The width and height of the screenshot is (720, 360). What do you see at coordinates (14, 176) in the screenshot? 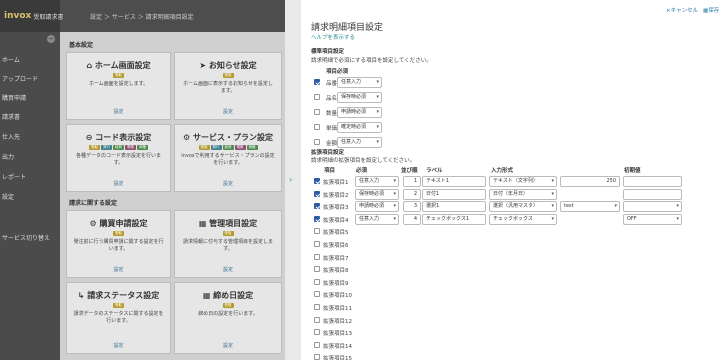
I see `sidebar-item-report: レポート` at bounding box center [14, 176].